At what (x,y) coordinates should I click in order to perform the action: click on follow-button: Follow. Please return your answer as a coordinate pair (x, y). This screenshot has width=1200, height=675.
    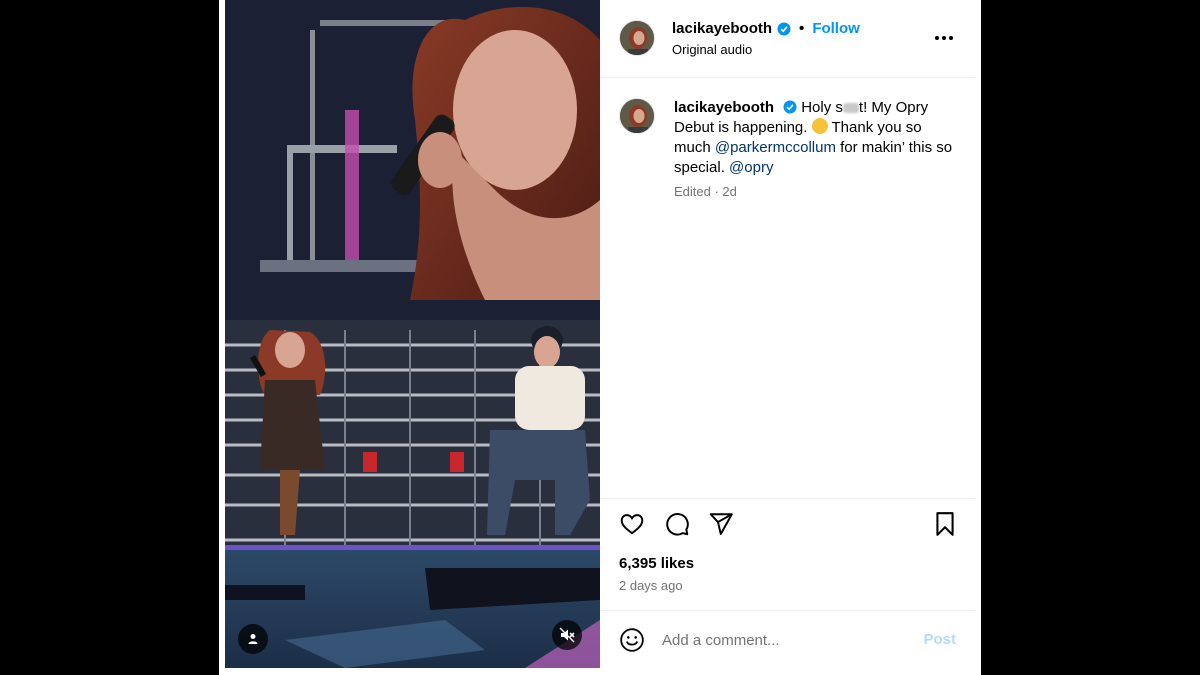
    Looking at the image, I should click on (836, 28).